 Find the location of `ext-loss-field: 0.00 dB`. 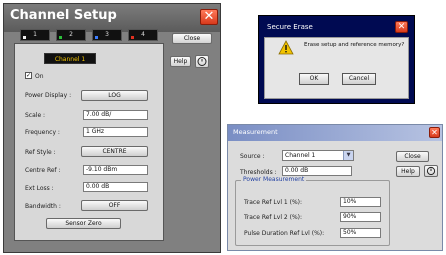

ext-loss-field: 0.00 dB is located at coordinates (115, 187).